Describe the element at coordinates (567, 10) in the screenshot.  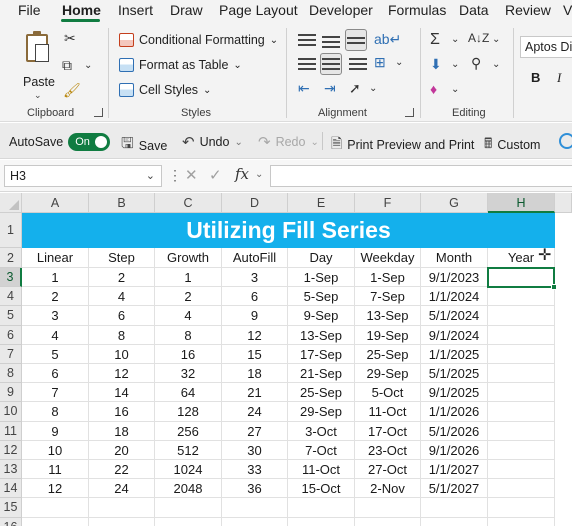
I see `tab-view: V` at that location.